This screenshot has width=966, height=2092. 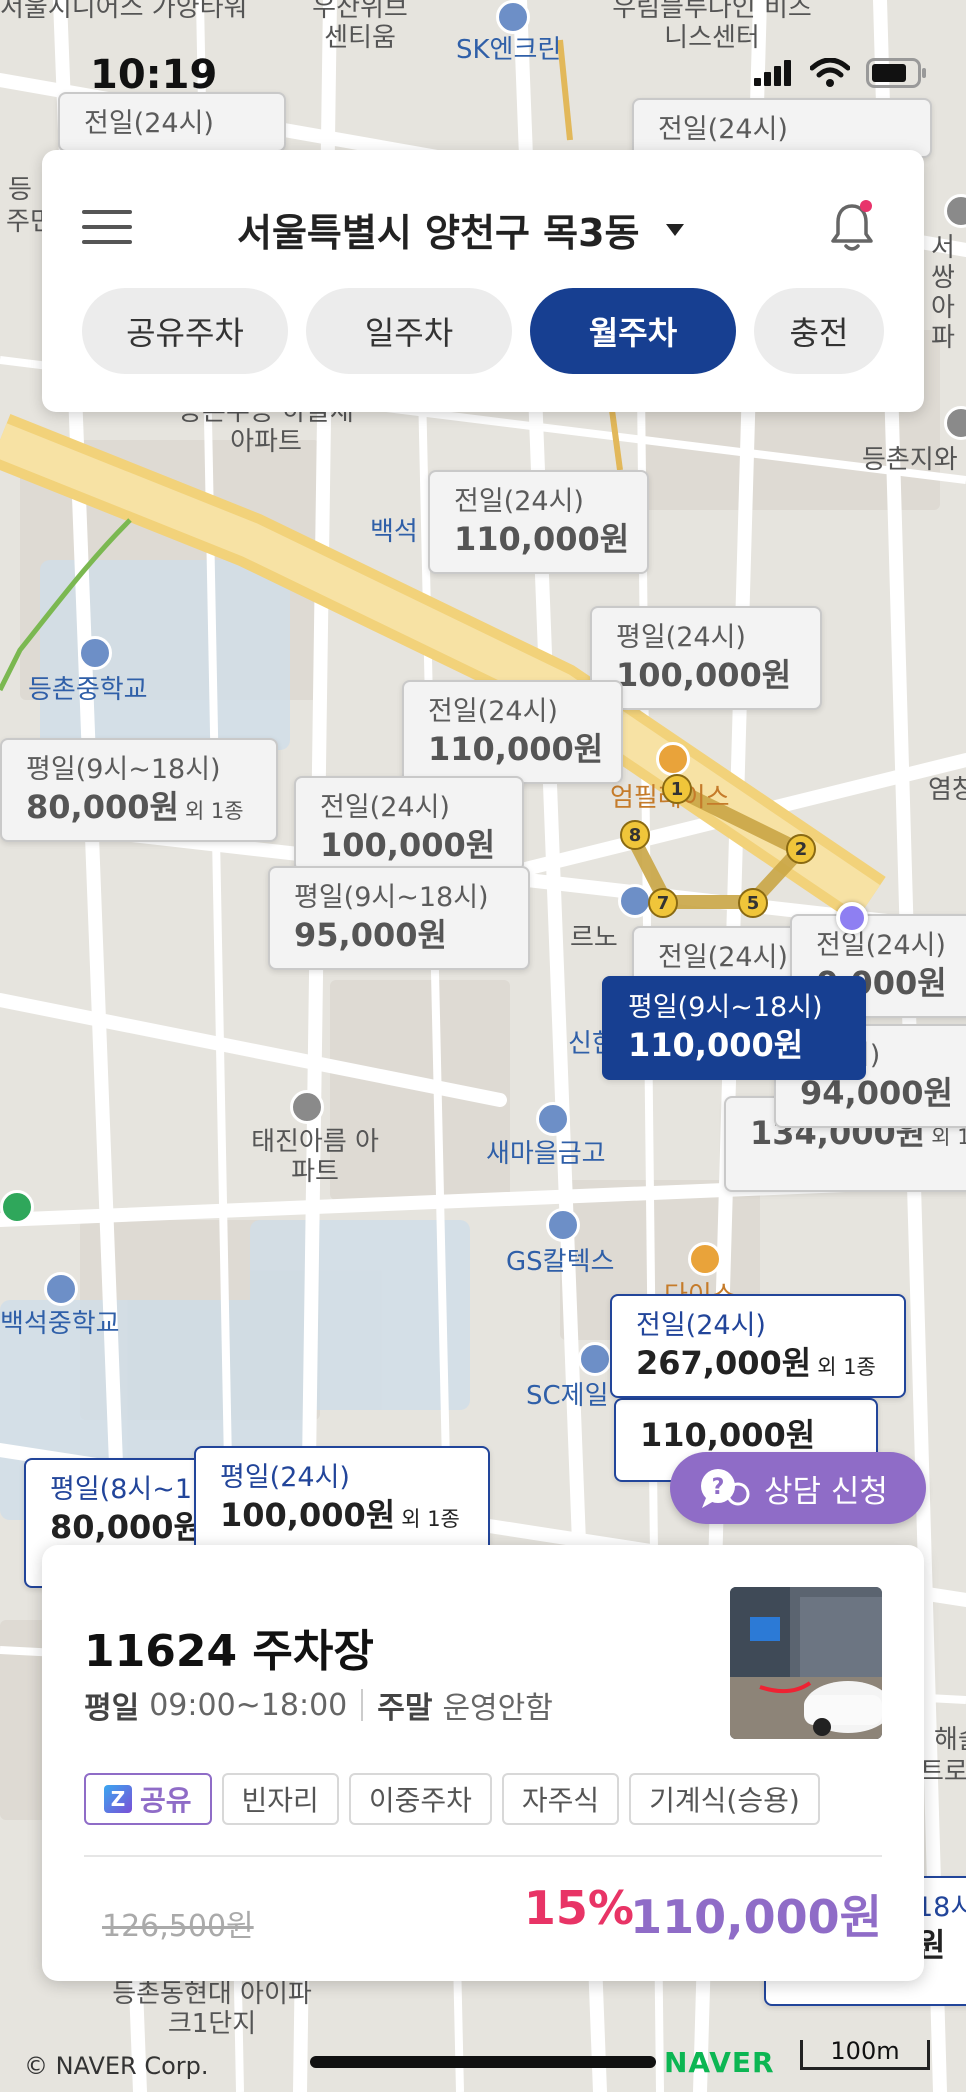 What do you see at coordinates (943, 293) in the screenshot?
I see `poi-label: 서쌍 아파` at bounding box center [943, 293].